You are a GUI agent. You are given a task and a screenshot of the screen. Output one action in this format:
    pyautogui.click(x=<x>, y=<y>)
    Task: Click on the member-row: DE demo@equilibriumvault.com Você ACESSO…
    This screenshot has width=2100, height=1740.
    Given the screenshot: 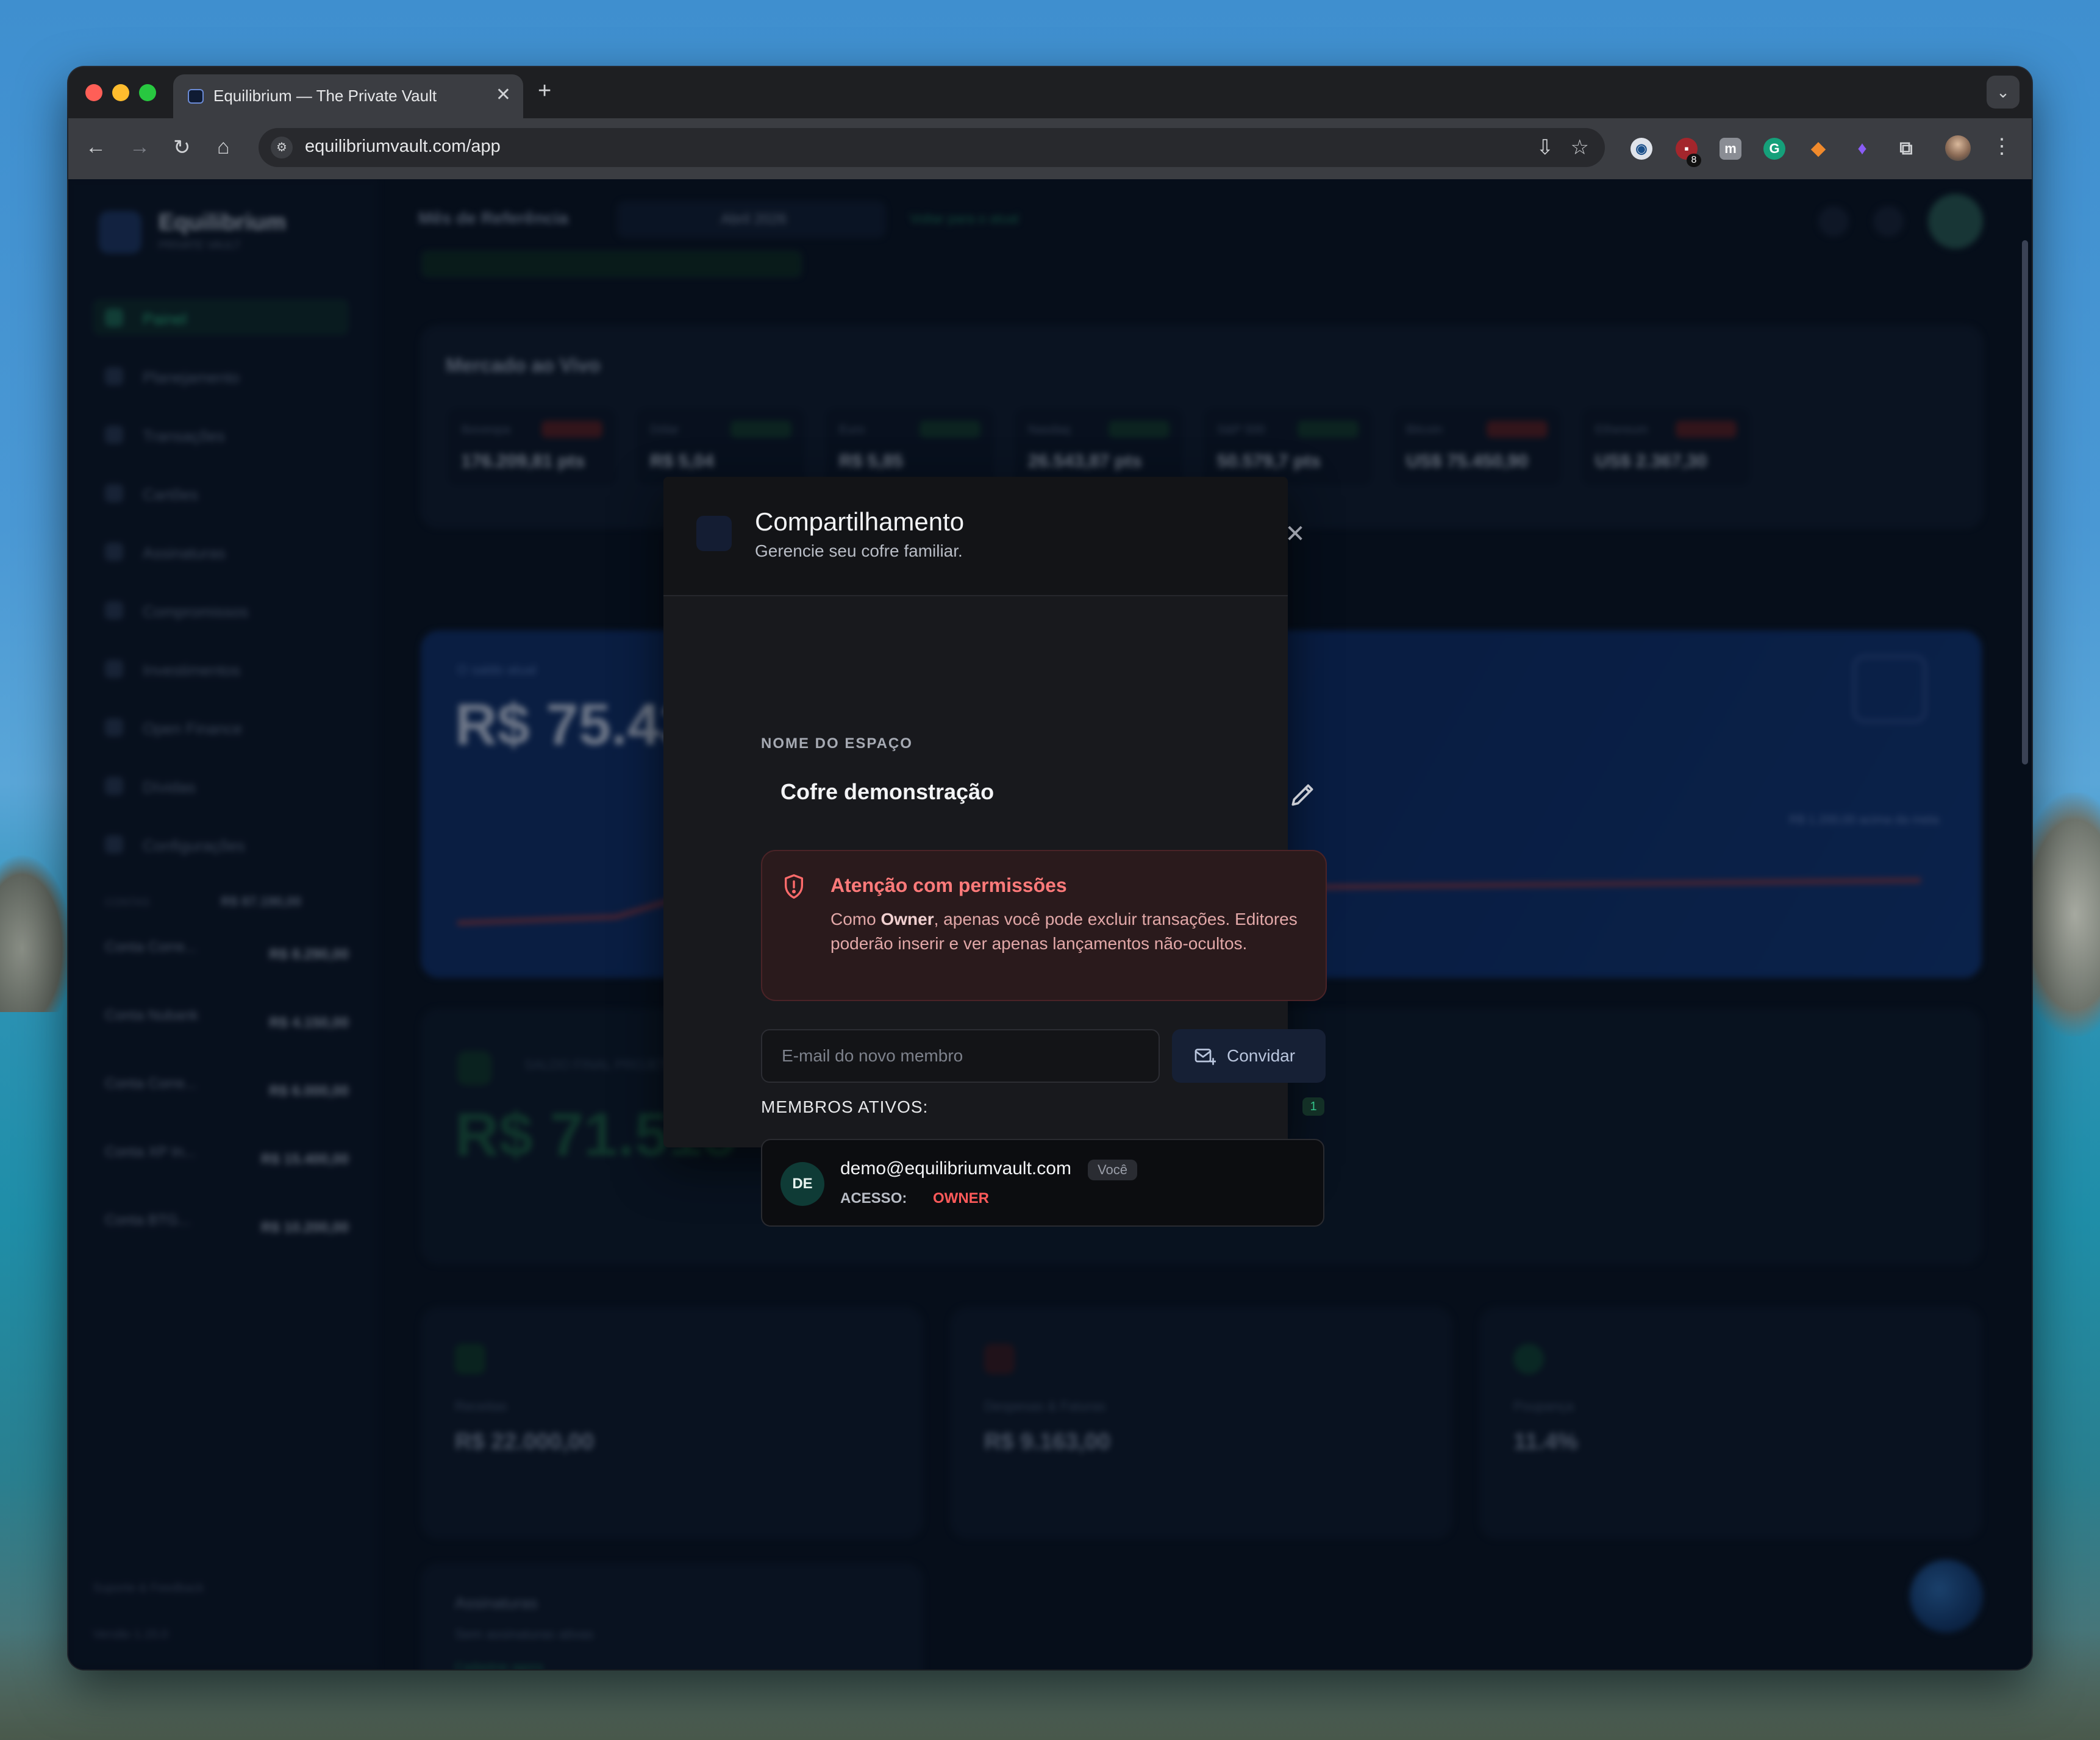 What is the action you would take?
    pyautogui.click(x=1042, y=1183)
    